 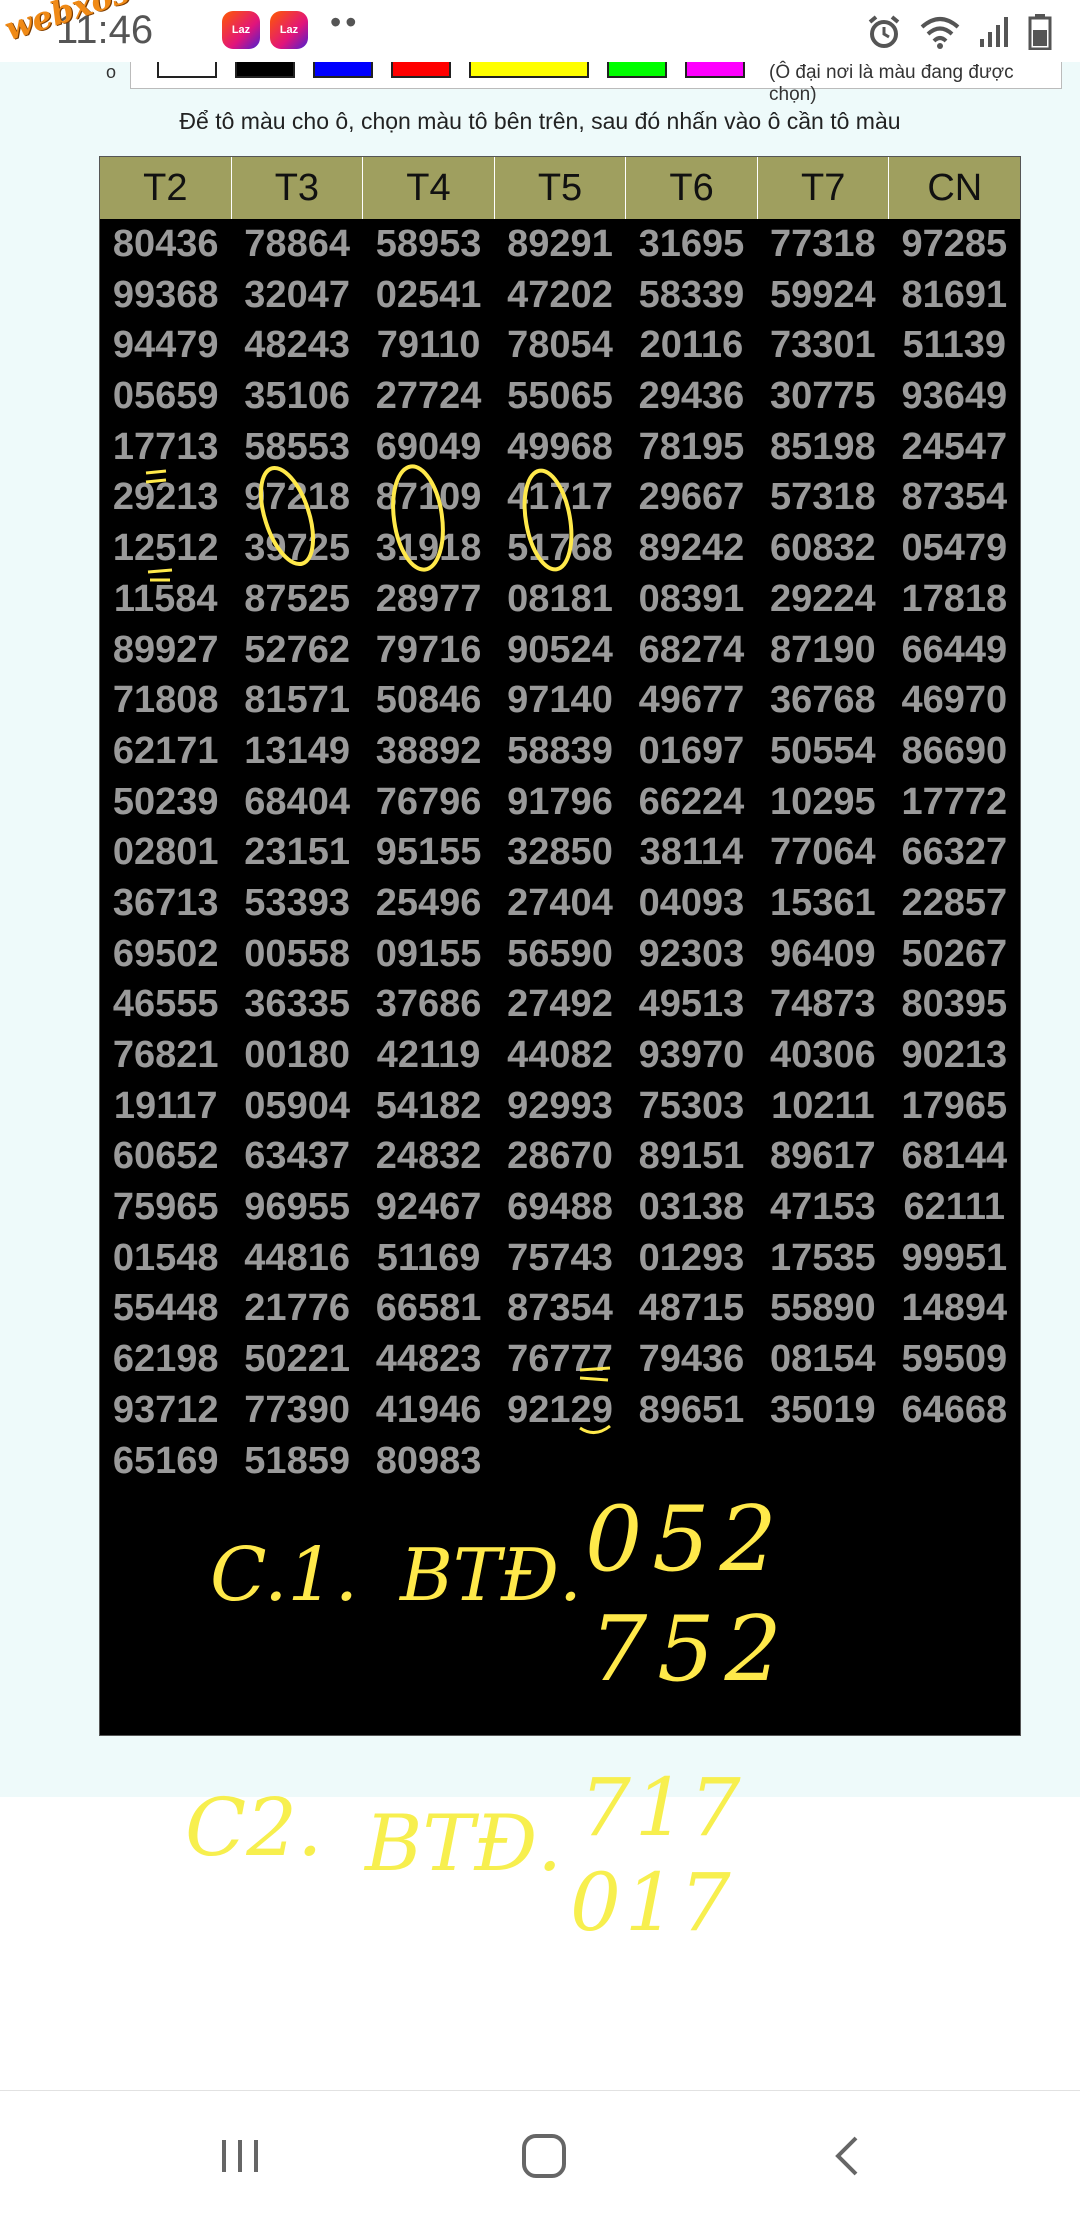 I want to click on table-cell: 73301, so click(x=822, y=345).